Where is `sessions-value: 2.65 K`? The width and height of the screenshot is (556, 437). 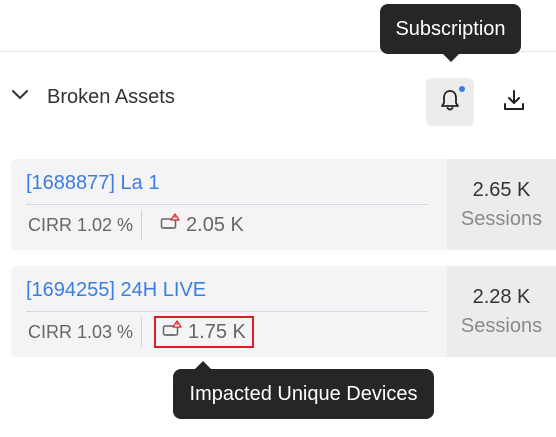
sessions-value: 2.65 K is located at coordinates (501, 189).